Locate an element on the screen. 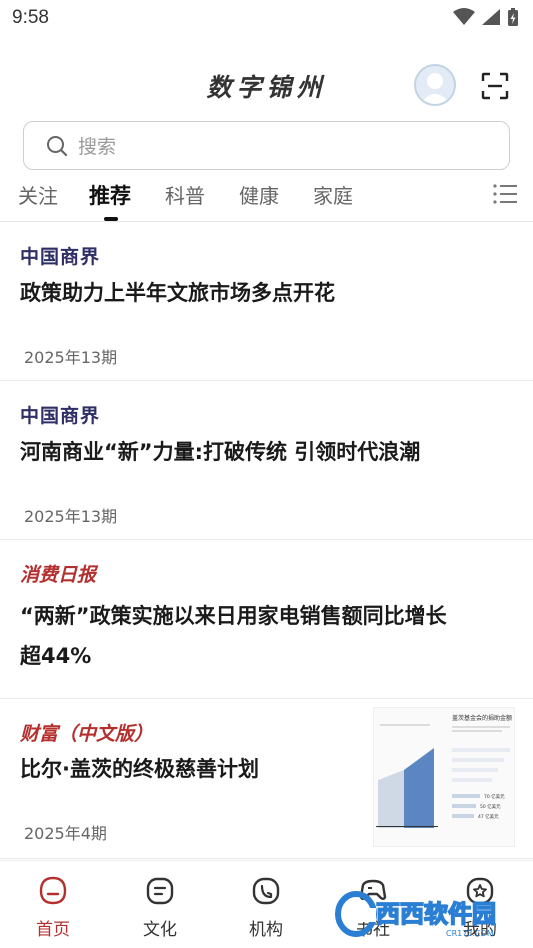 This screenshot has height=948, width=533. app-header: 数字锦州 is located at coordinates (266, 86).